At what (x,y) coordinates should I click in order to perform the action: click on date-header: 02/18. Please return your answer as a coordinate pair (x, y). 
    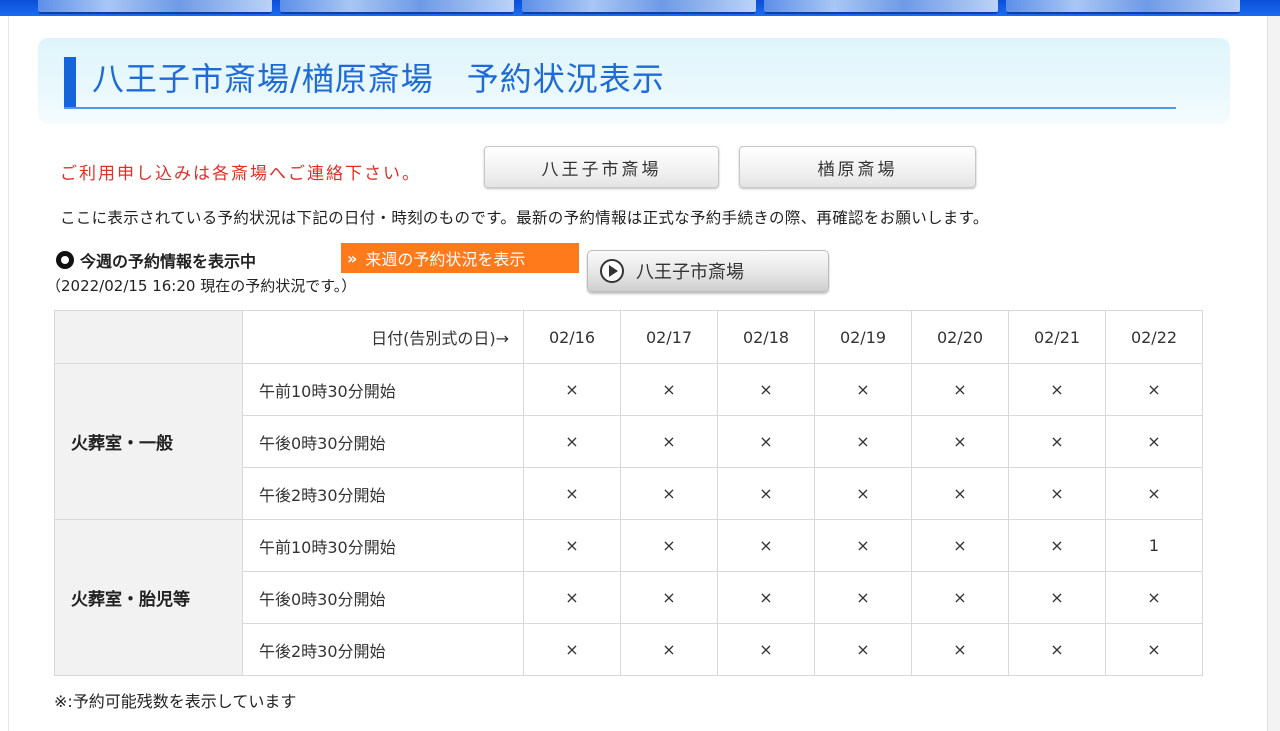
    Looking at the image, I should click on (766, 337).